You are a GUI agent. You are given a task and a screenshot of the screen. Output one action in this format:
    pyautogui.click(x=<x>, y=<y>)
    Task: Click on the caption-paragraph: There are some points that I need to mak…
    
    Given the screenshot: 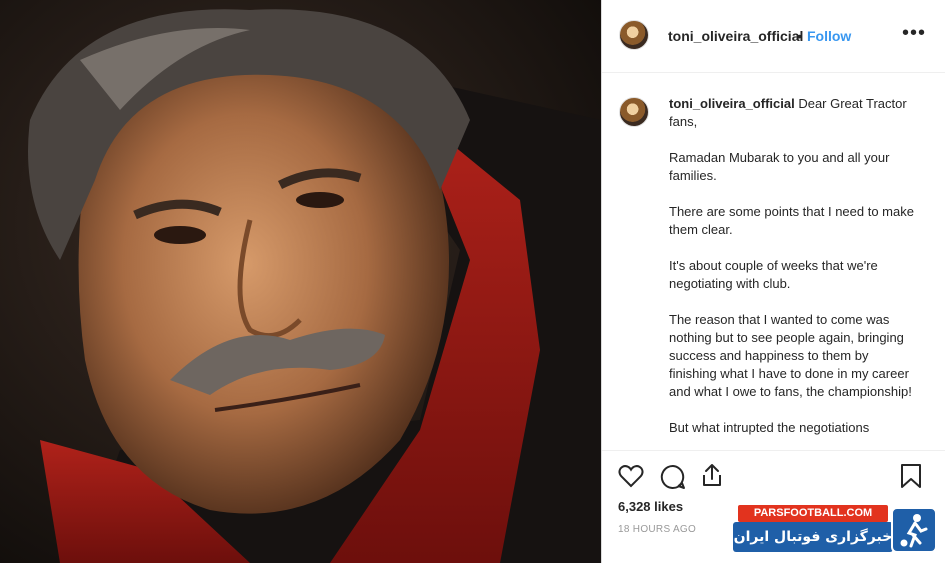 What is the action you would take?
    pyautogui.click(x=791, y=220)
    